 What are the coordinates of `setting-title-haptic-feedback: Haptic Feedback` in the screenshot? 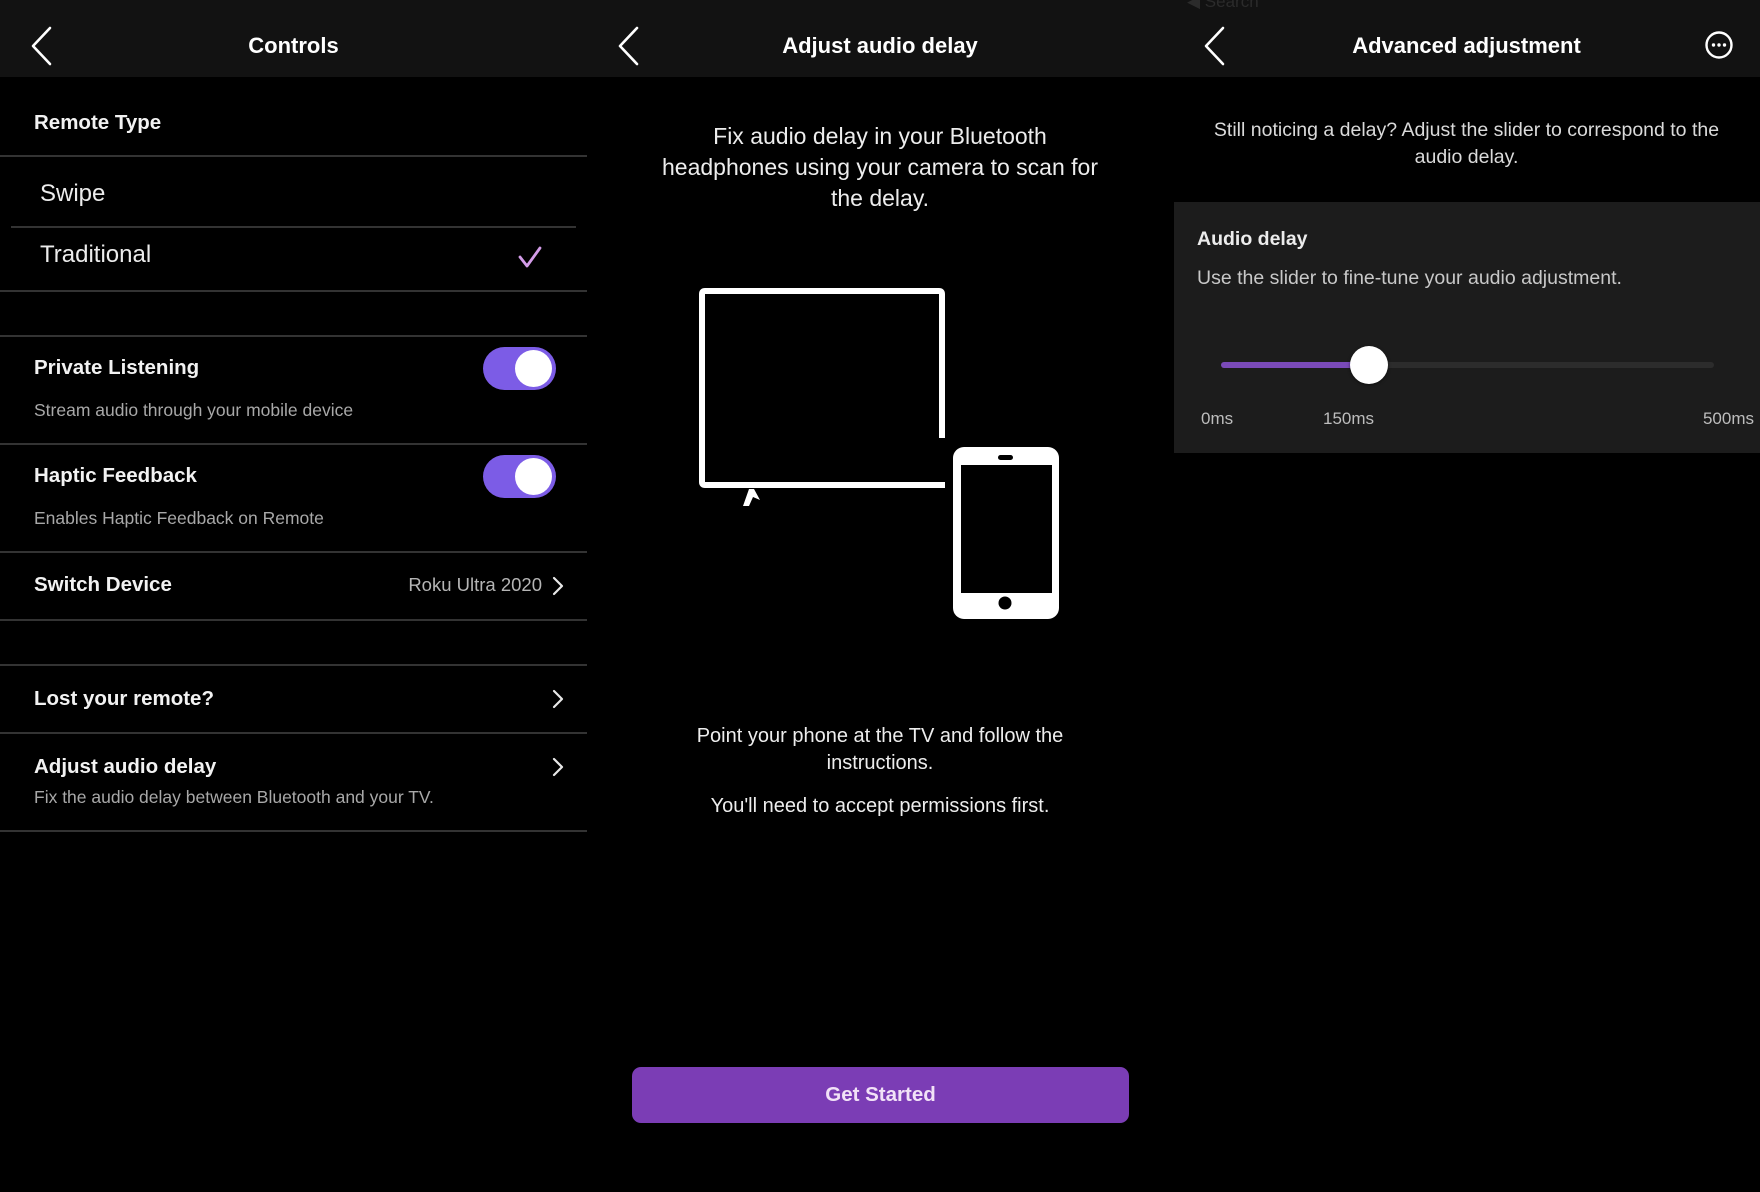 It's located at (115, 475).